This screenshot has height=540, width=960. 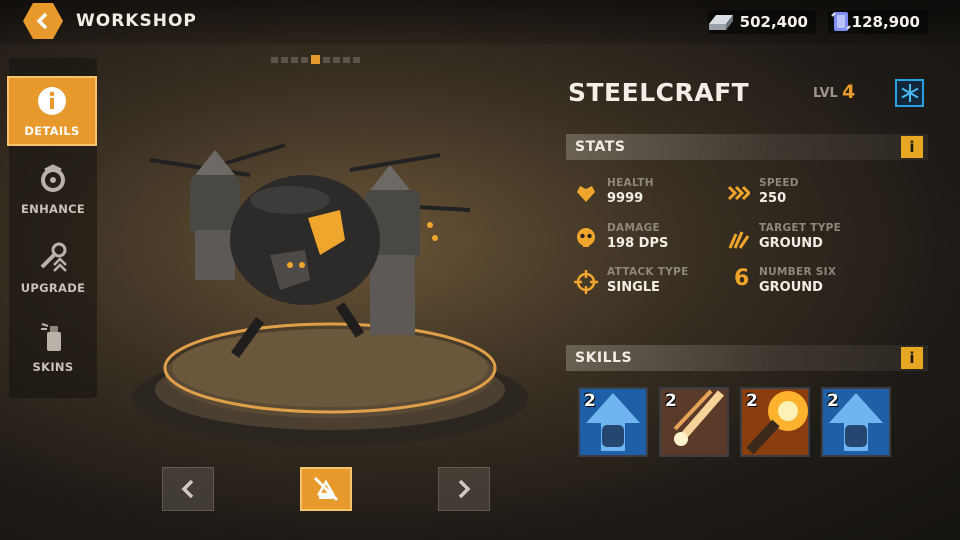 I want to click on page-dot-active, so click(x=315, y=59).